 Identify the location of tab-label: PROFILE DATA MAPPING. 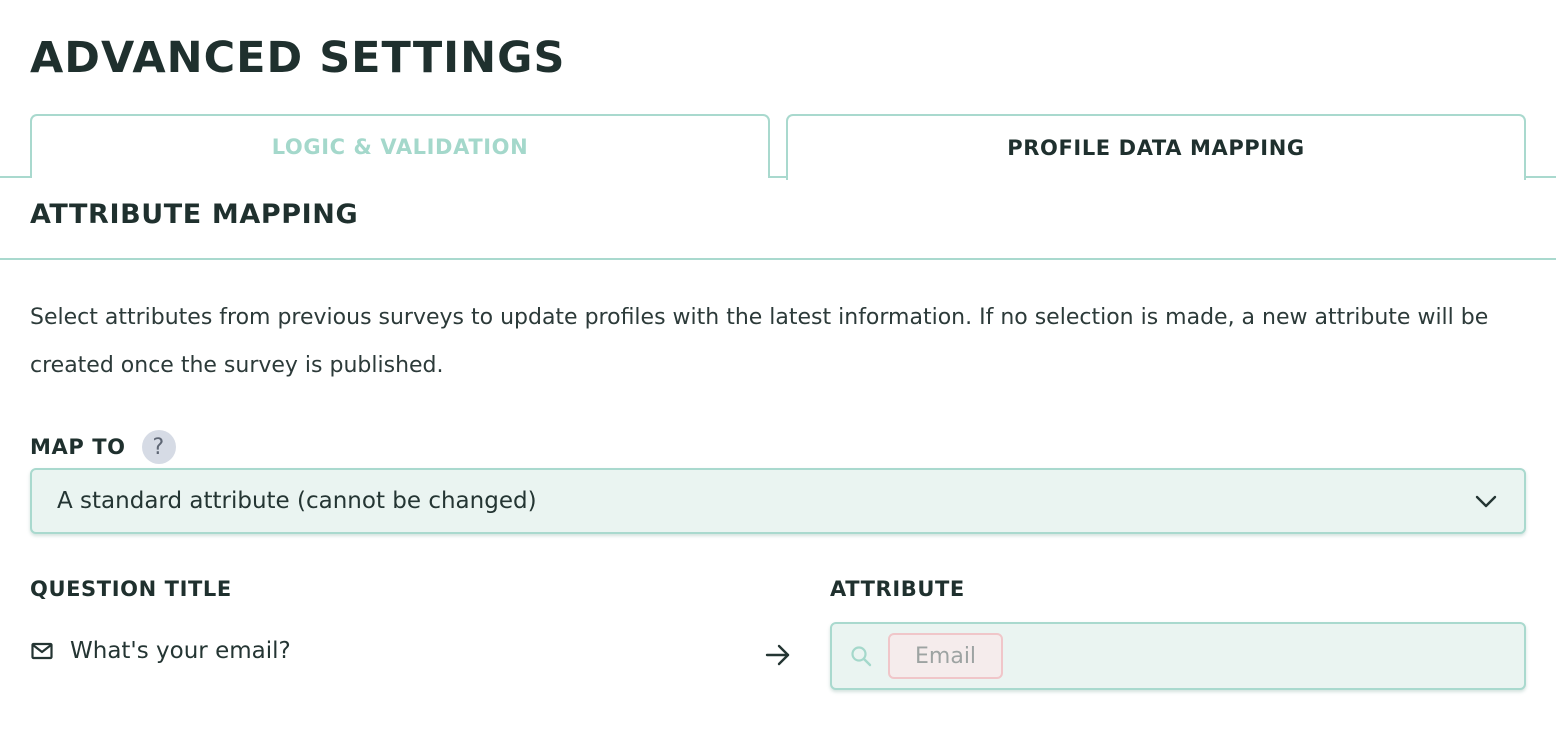
(1156, 148).